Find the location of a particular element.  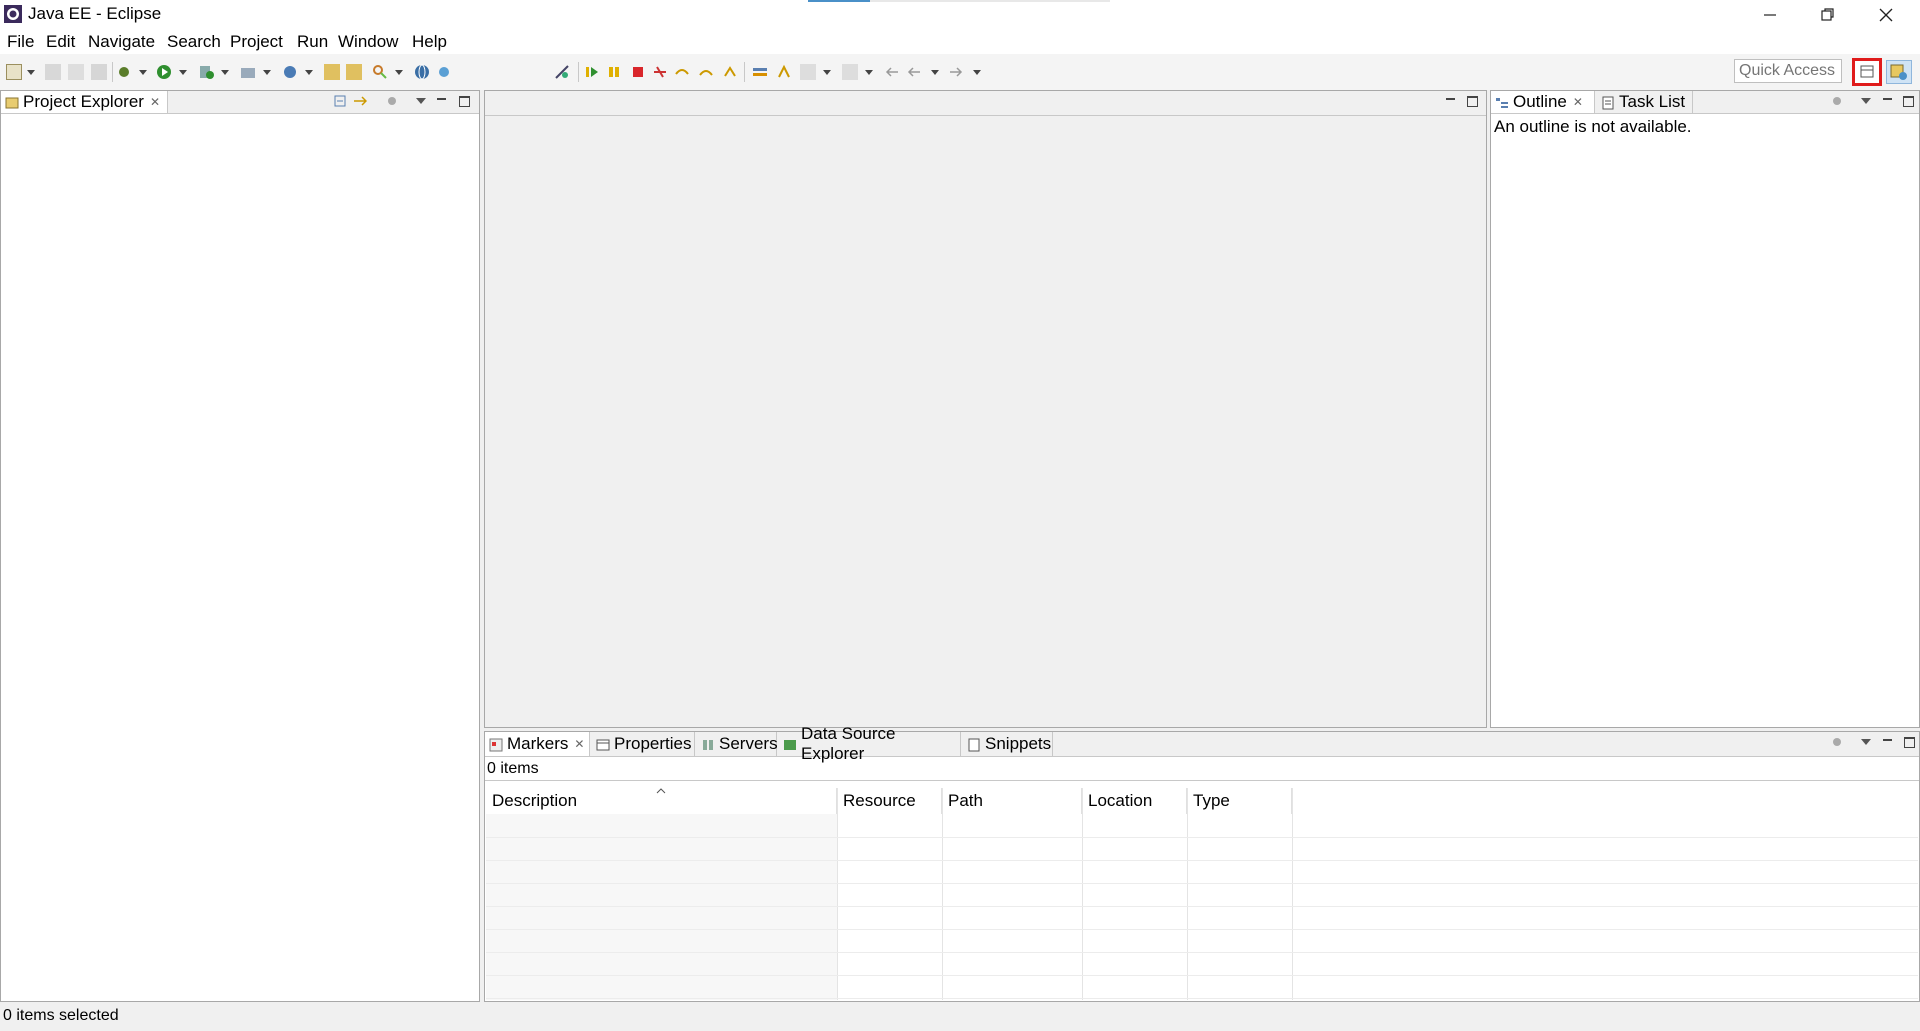

menu-help: Help is located at coordinates (429, 42).